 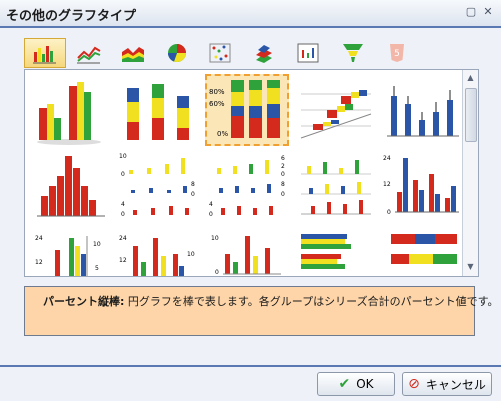 I want to click on scroll-up-icon: ▲, so click(x=470, y=78).